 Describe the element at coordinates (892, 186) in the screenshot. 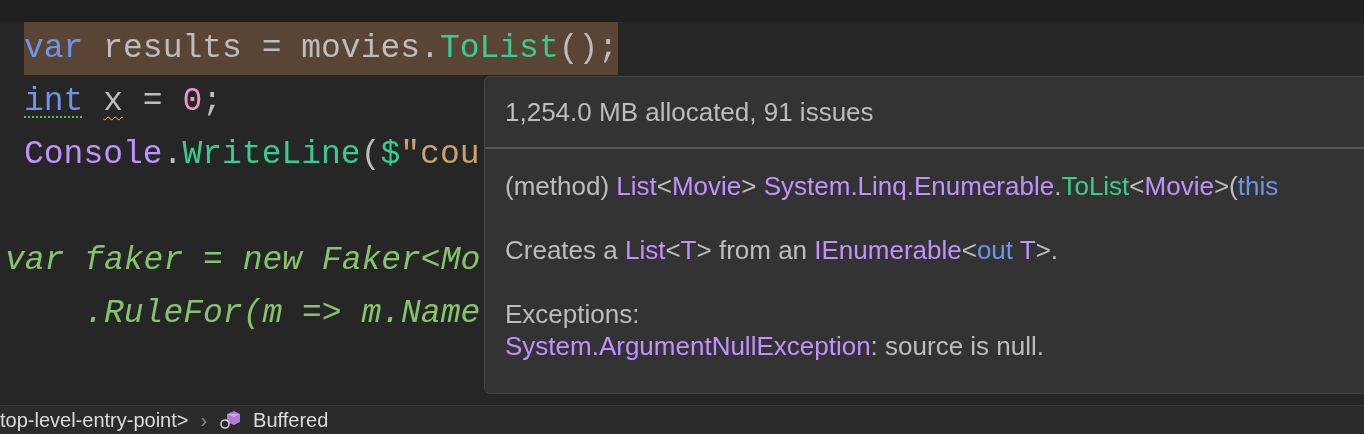

I see `method-signature: (method) List<Movie> System.Linq.Enumerable.ToList<Movie>(this` at that location.